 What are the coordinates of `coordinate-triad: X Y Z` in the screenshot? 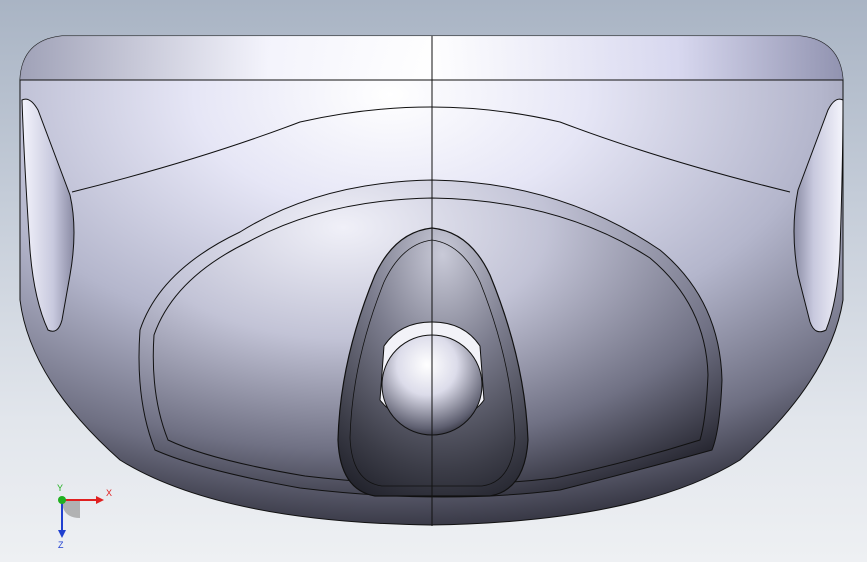 It's located at (84, 516).